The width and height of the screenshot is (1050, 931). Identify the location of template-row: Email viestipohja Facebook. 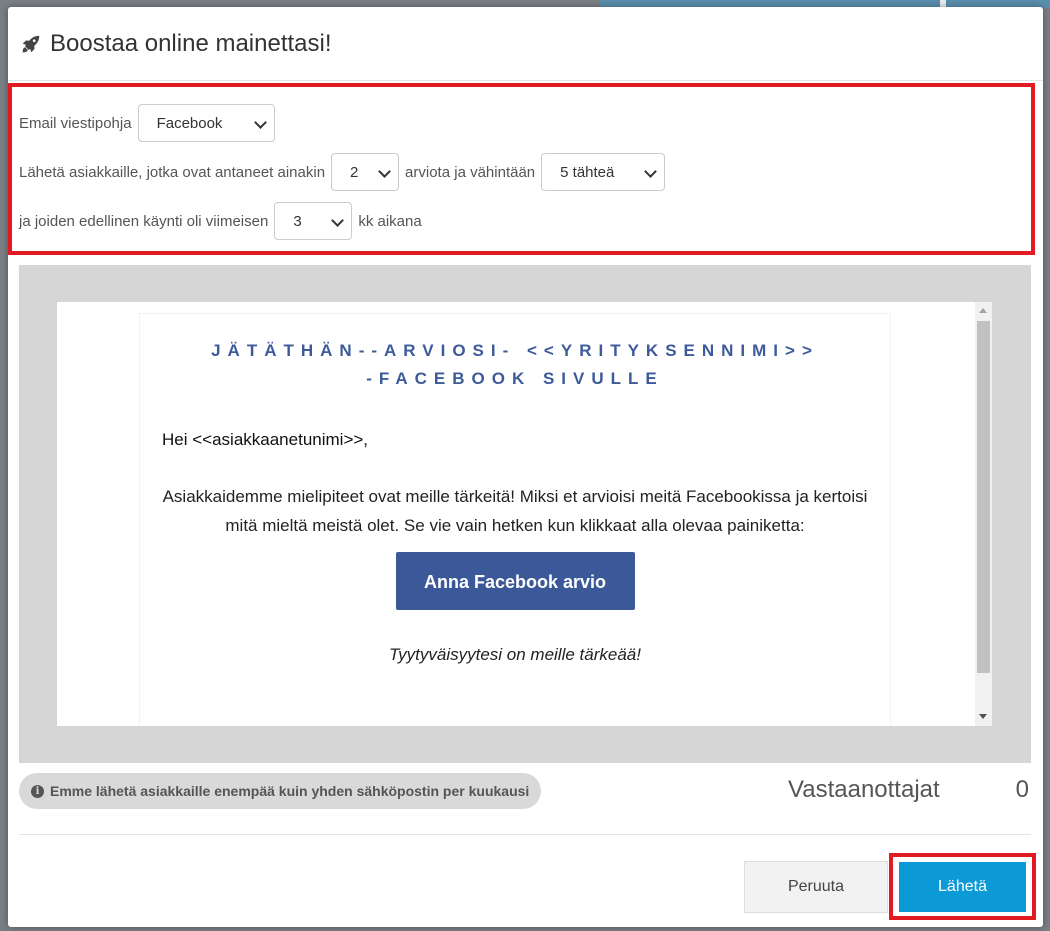
(525, 123).